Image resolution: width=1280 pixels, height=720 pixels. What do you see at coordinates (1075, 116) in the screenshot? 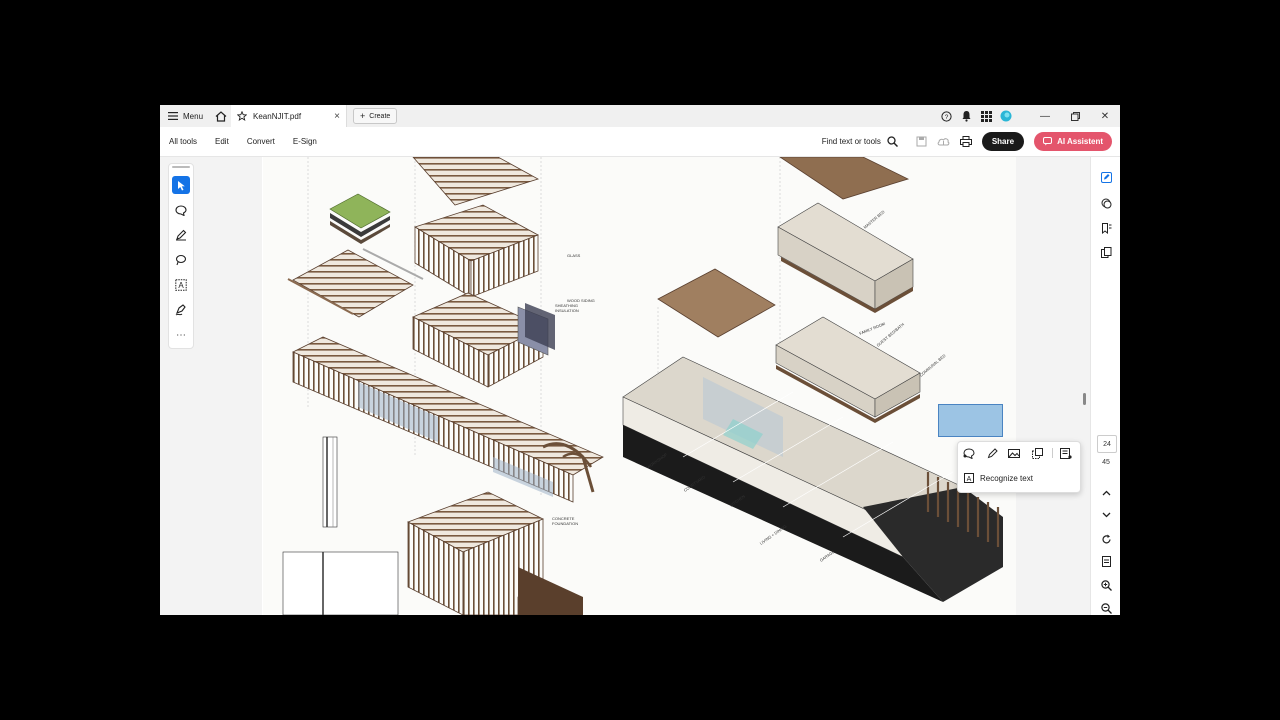
I see `restore-button` at bounding box center [1075, 116].